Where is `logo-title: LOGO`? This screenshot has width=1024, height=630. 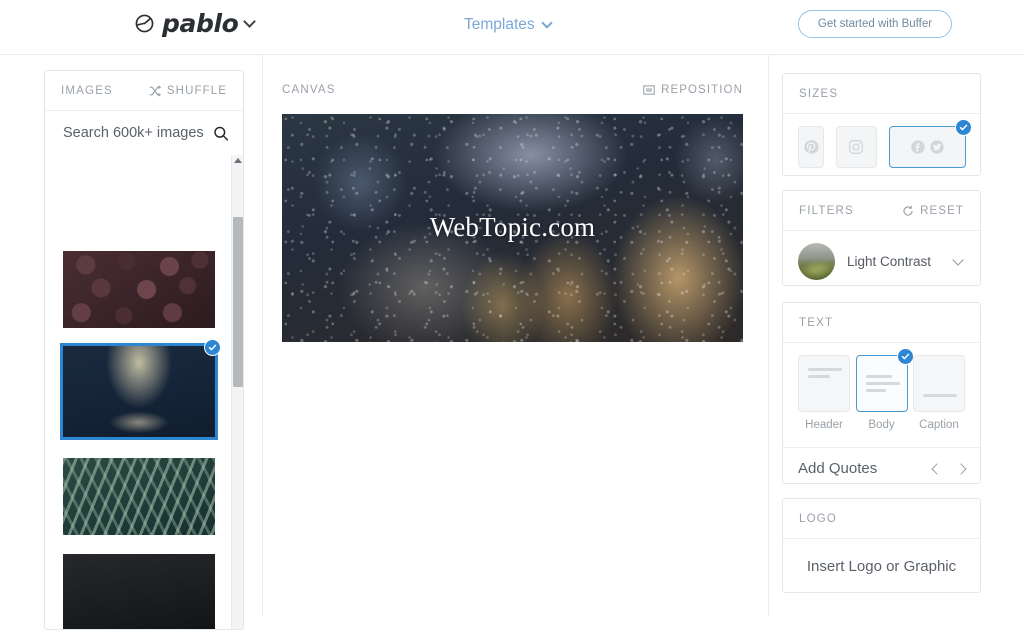
logo-title: LOGO is located at coordinates (818, 518).